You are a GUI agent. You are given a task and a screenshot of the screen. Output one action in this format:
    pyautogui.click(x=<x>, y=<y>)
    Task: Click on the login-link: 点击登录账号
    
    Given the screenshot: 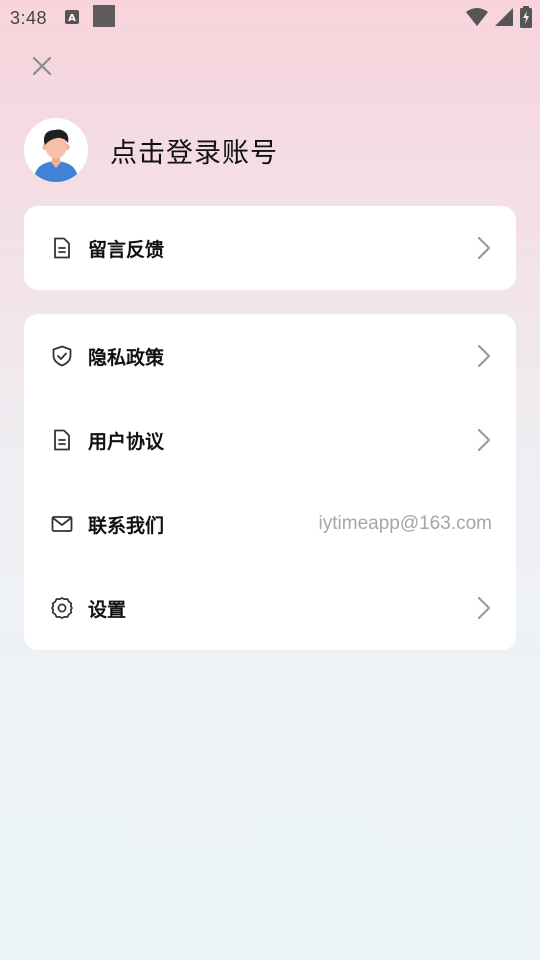 What is the action you would take?
    pyautogui.click(x=194, y=150)
    